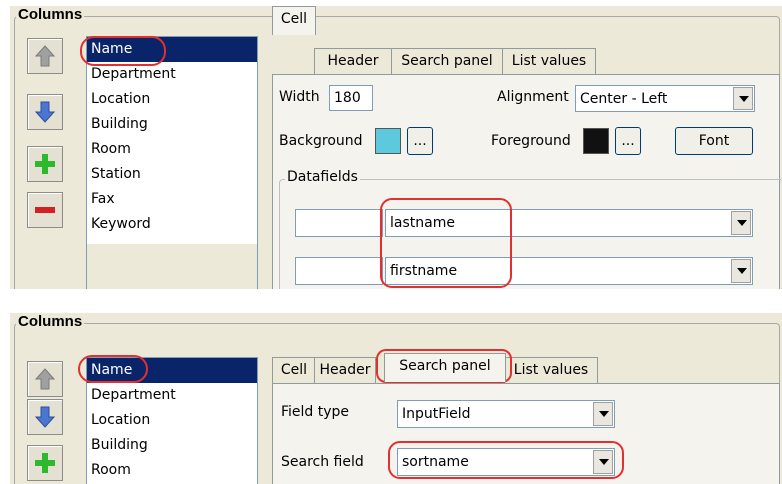 This screenshot has width=782, height=484. What do you see at coordinates (596, 141) in the screenshot?
I see `foreground-color-swatch` at bounding box center [596, 141].